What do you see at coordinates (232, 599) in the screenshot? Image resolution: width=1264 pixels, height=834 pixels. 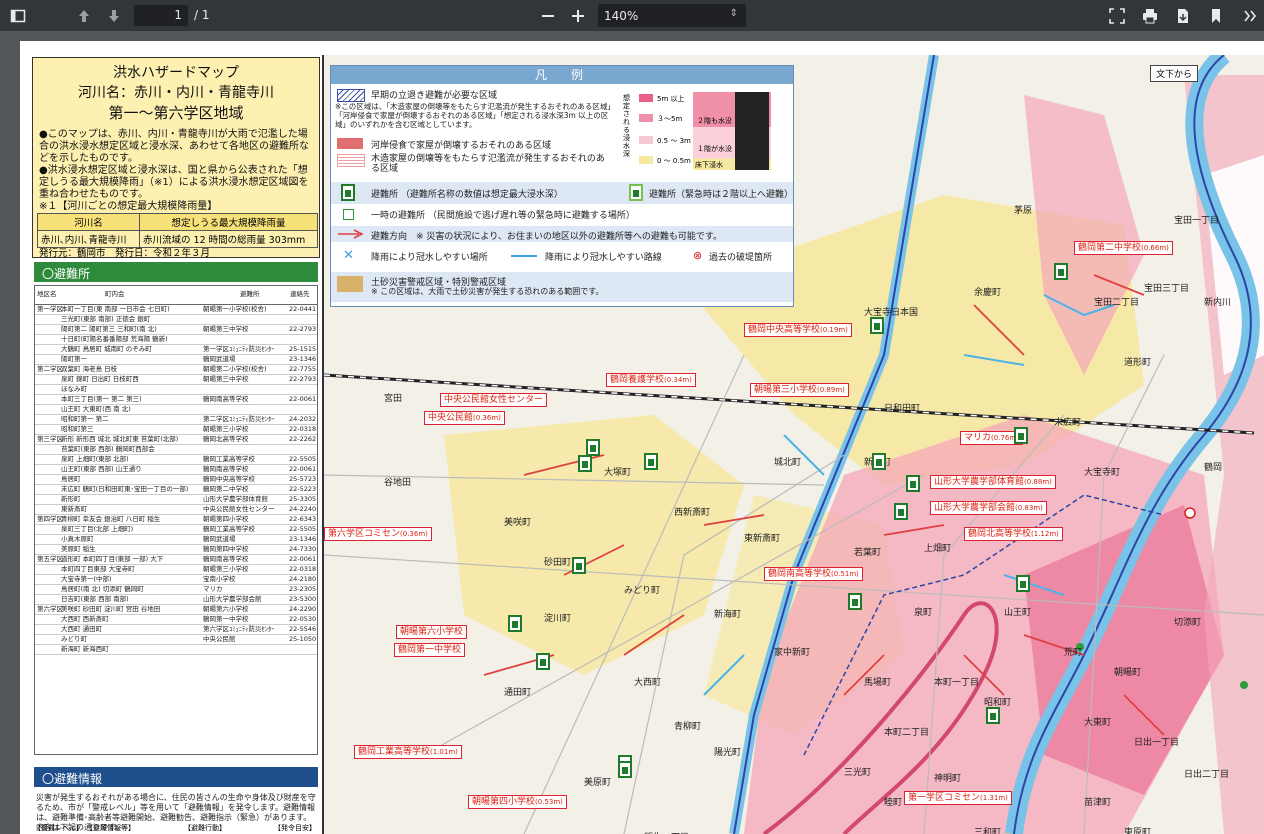 I see `shelter-cell-shelter: 山形大学農学部会館` at bounding box center [232, 599].